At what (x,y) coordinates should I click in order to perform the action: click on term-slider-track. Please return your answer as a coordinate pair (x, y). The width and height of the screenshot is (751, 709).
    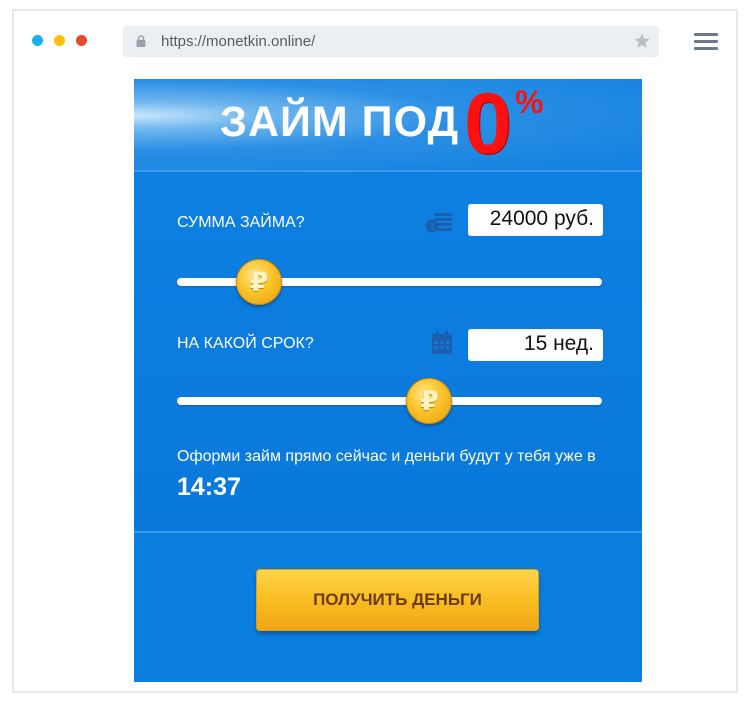
    Looking at the image, I should click on (389, 401).